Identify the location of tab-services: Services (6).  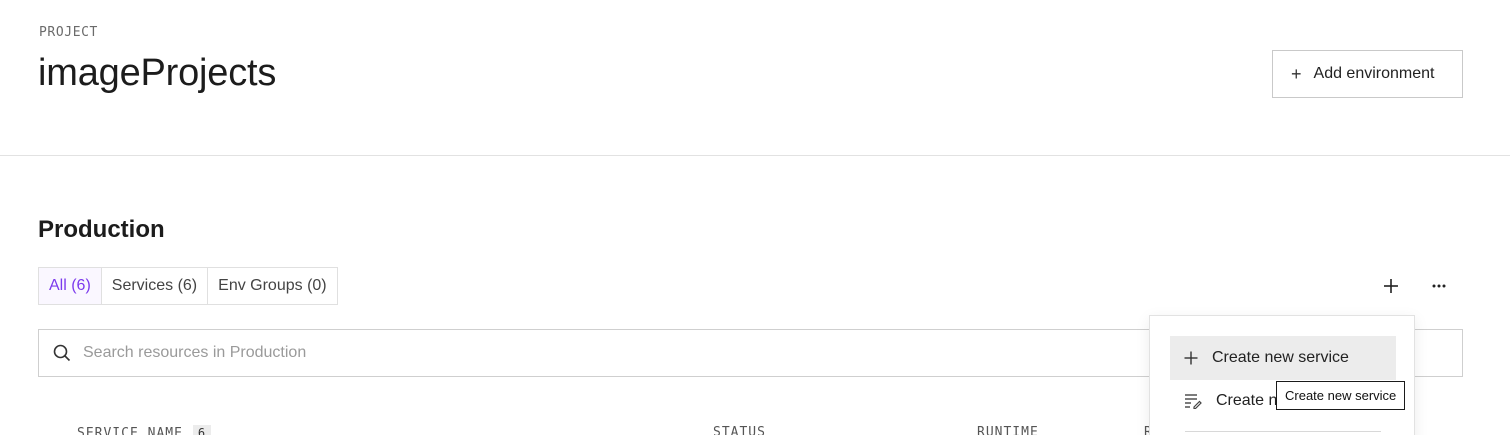
(155, 286).